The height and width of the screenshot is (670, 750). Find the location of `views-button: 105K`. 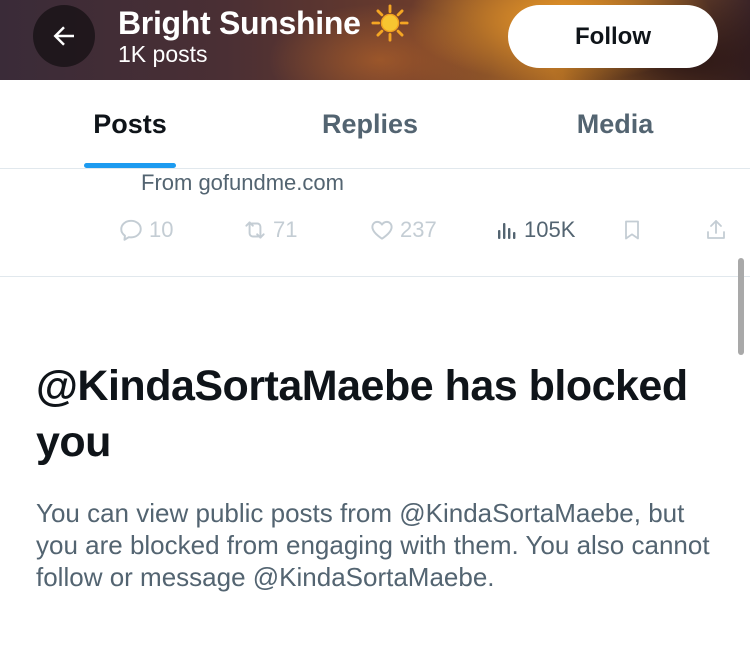

views-button: 105K is located at coordinates (535, 230).